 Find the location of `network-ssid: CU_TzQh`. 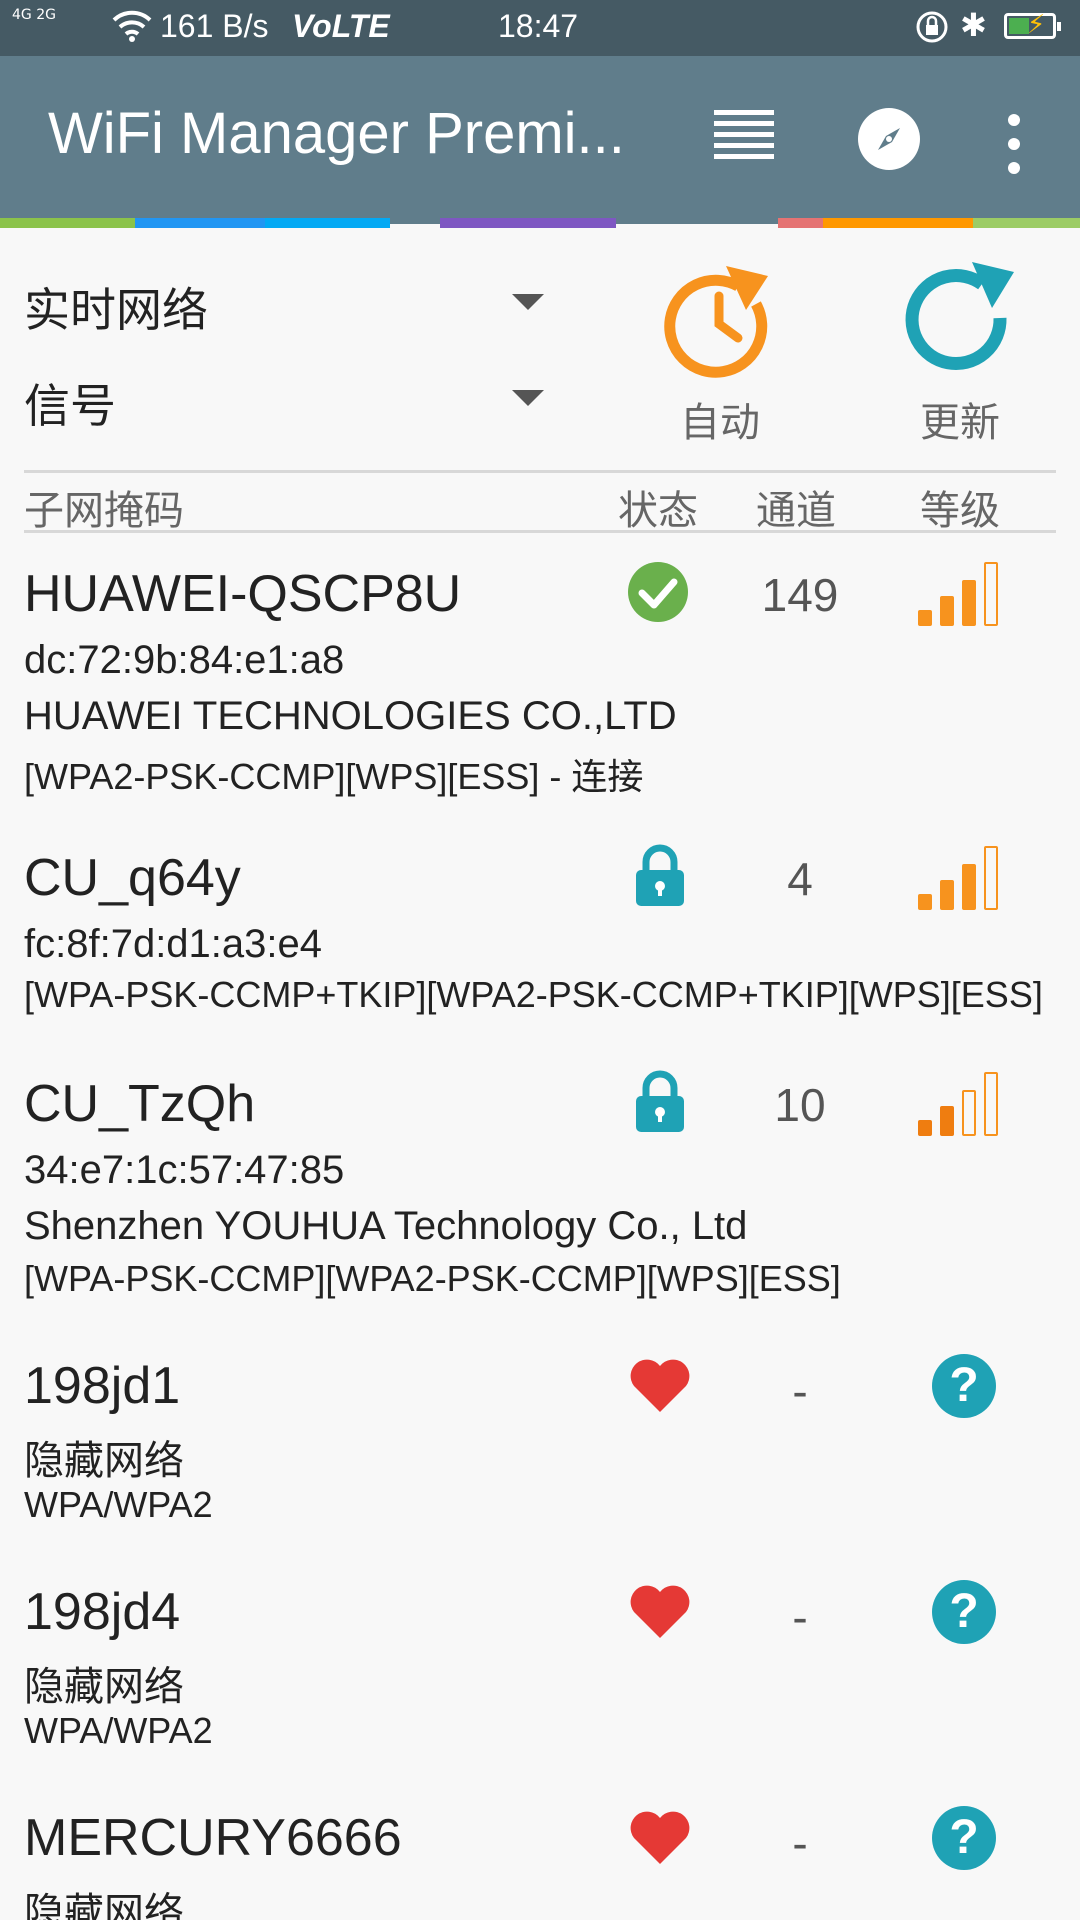

network-ssid: CU_TzQh is located at coordinates (140, 1104).